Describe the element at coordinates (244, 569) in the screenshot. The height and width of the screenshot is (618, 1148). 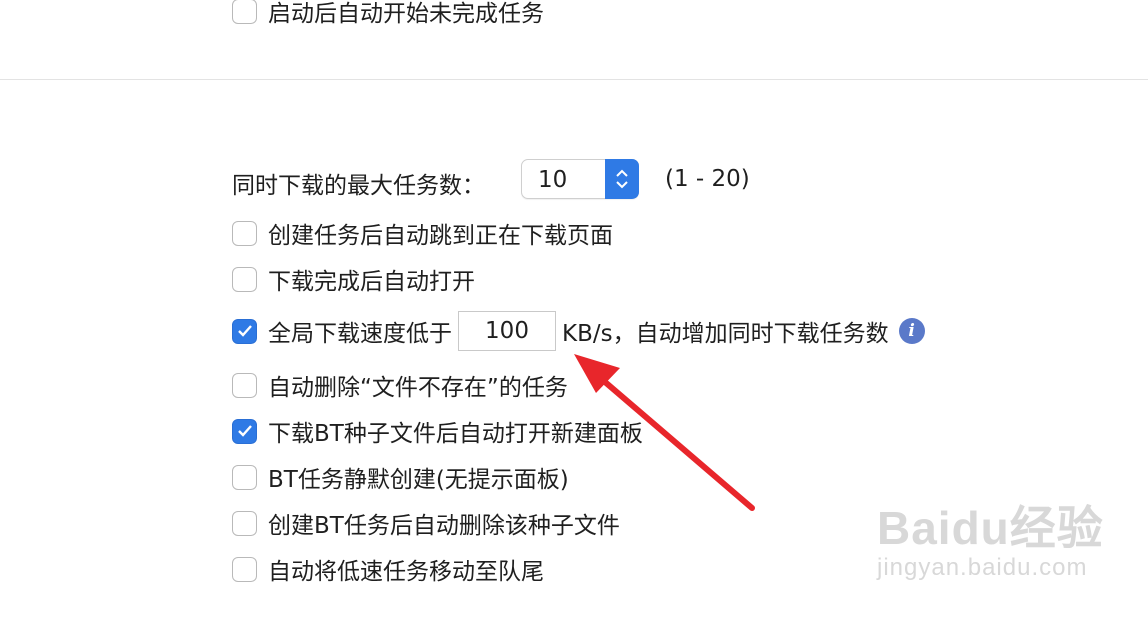
I see `move-slow-checkbox` at that location.